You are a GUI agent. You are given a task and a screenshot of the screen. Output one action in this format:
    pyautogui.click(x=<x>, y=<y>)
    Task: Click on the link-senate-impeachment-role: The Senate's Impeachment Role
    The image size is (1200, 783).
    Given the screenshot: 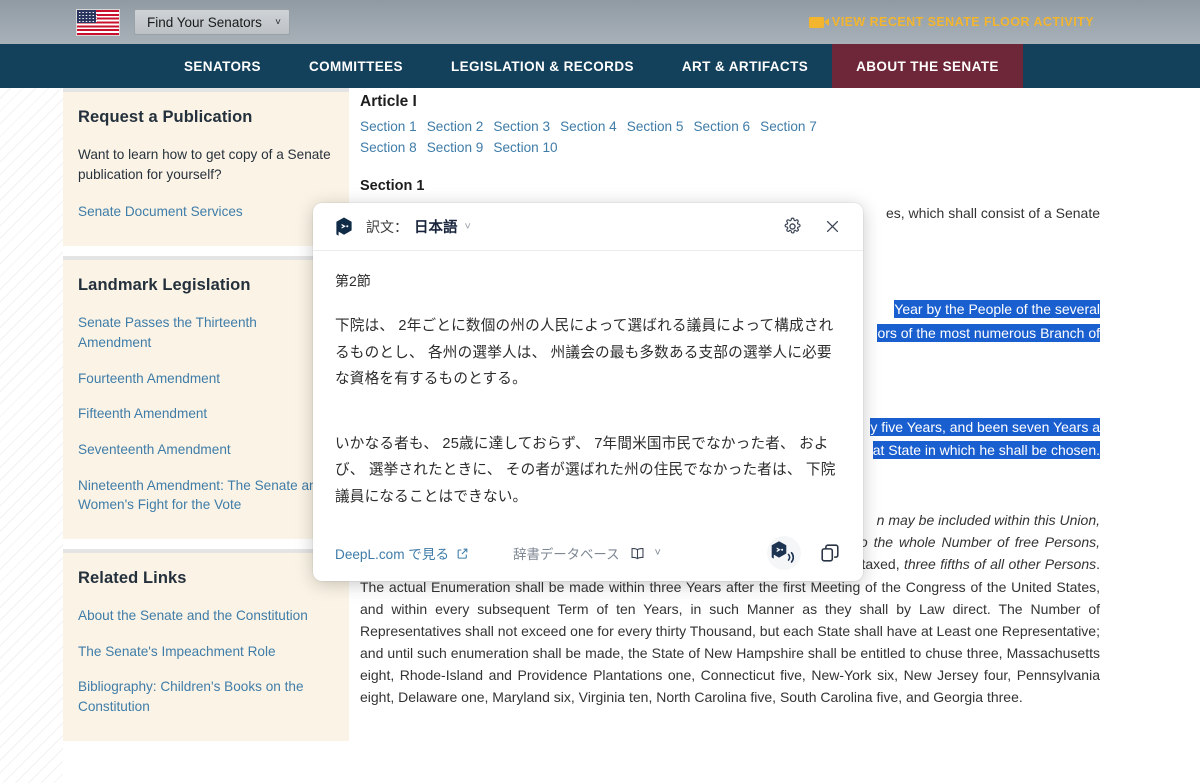 What is the action you would take?
    pyautogui.click(x=204, y=652)
    